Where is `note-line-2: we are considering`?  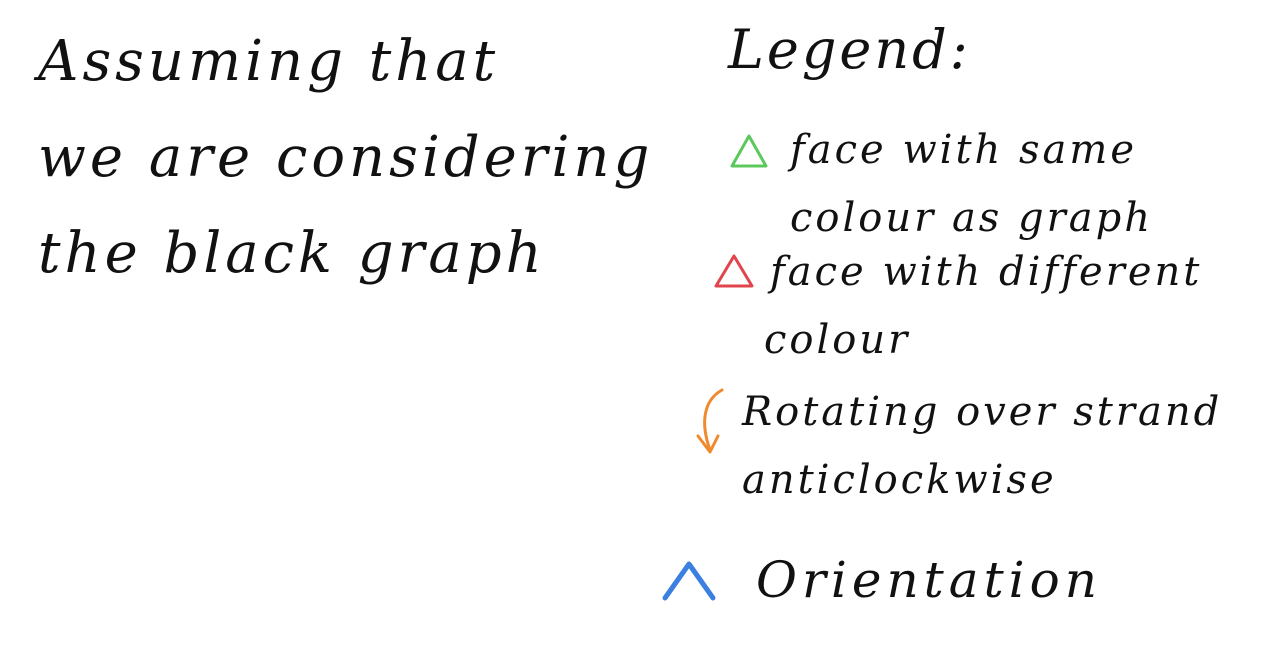 note-line-2: we are considering is located at coordinates (346, 157).